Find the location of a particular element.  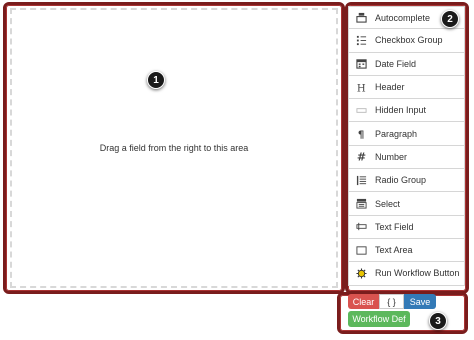

header-icon: H is located at coordinates (361, 87).